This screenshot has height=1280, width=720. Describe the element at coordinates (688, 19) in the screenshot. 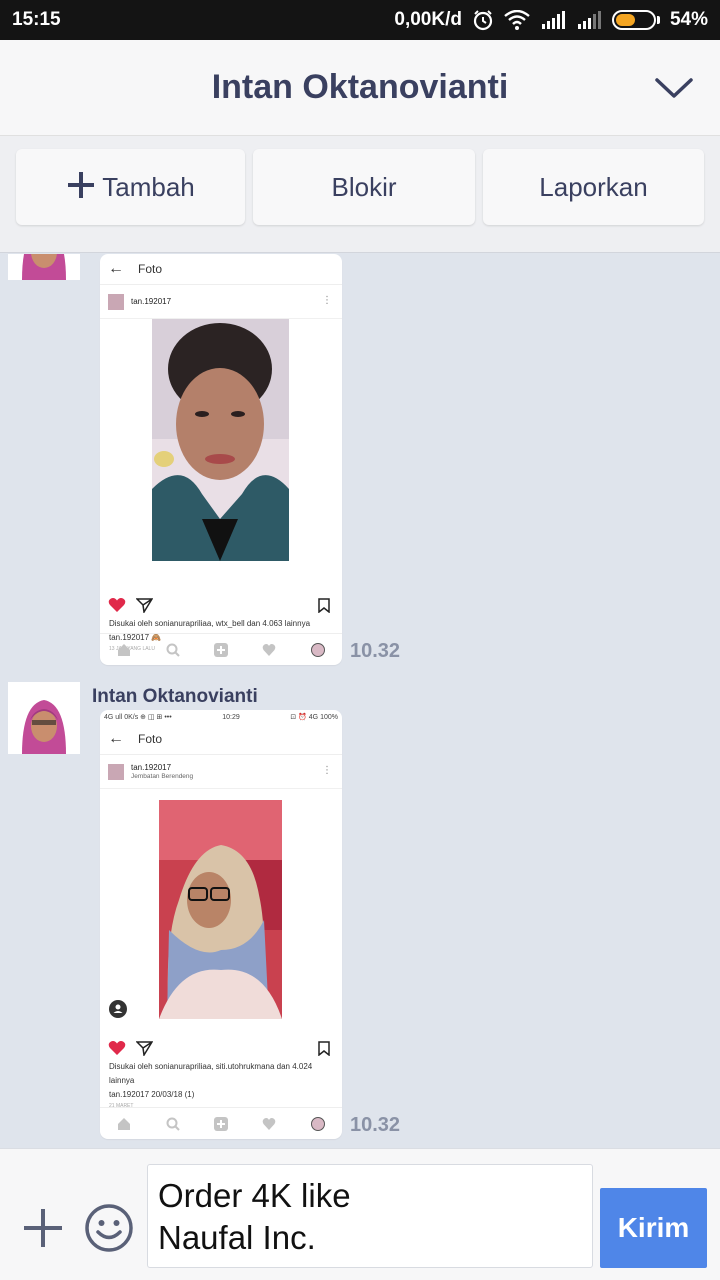

I see `battery-percent: 54%` at that location.